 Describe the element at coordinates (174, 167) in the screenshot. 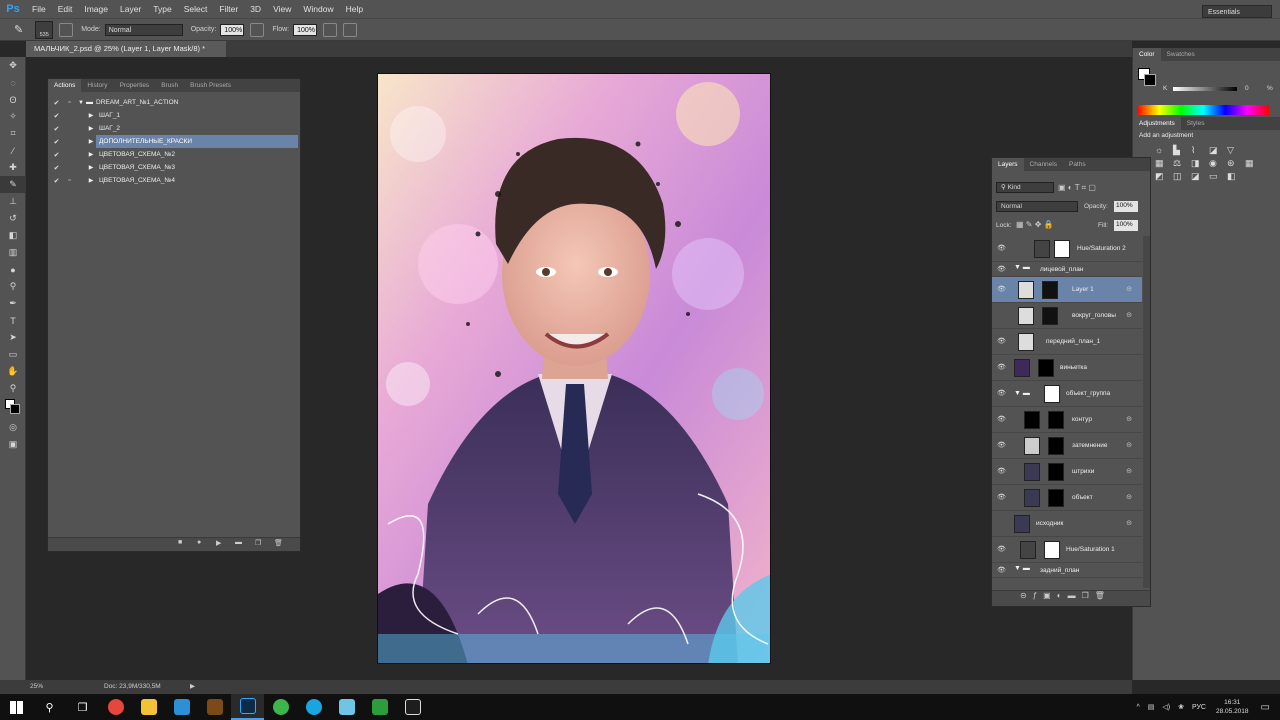

I see `action-row: ✔ ▶ ЦВЕТОВАЯ_СХЕМА_№3` at that location.